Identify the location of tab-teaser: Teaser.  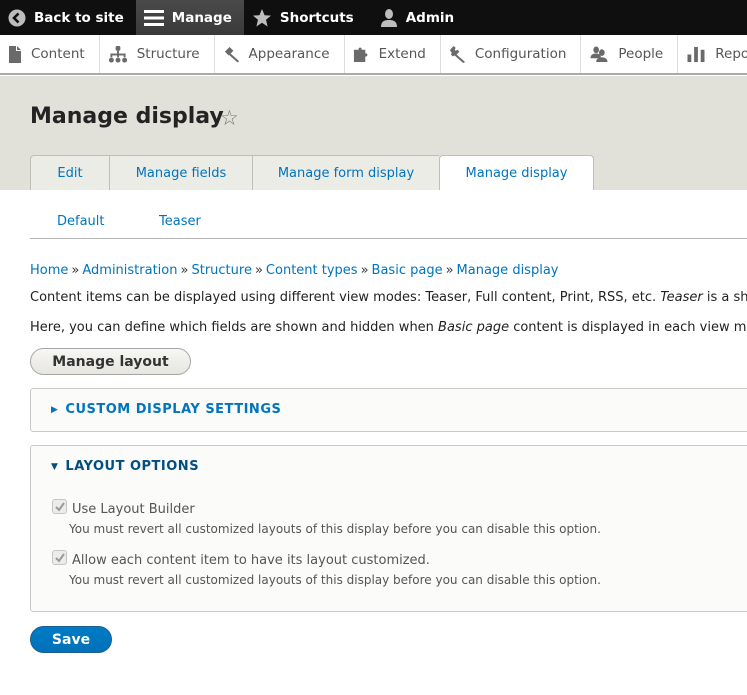
(180, 221).